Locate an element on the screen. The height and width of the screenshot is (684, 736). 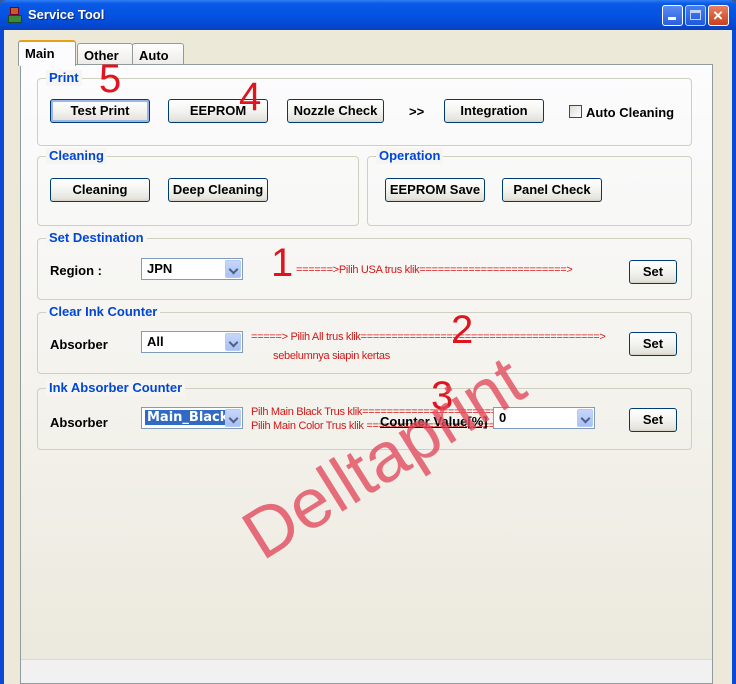
counter-absorber-select: Main_Black is located at coordinates (192, 418).